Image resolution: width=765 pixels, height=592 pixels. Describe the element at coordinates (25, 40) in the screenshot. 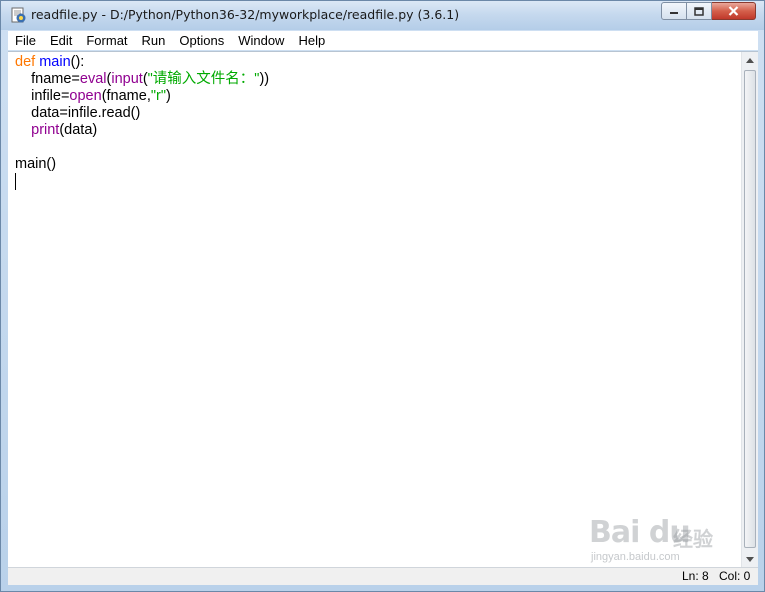

I see `menu-file: File` at that location.